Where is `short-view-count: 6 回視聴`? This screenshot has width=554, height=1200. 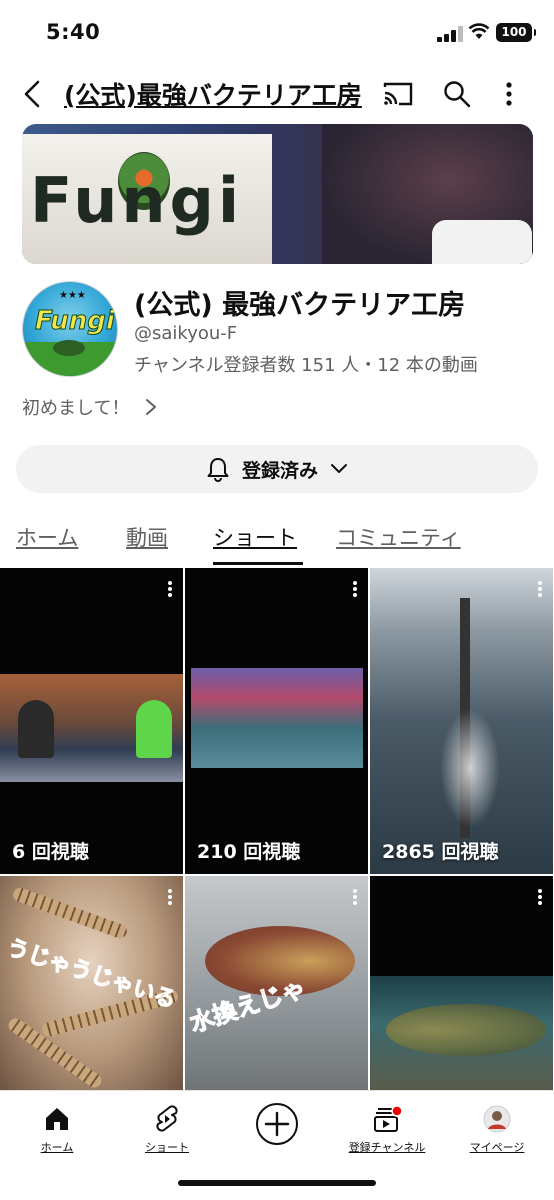 short-view-count: 6 回視聴 is located at coordinates (50, 852).